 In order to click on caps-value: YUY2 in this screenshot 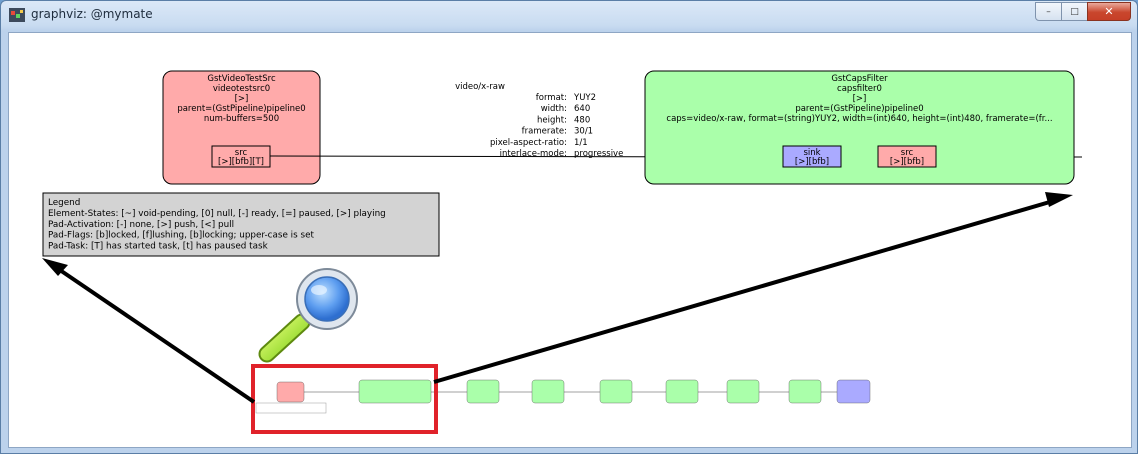, I will do `click(584, 98)`.